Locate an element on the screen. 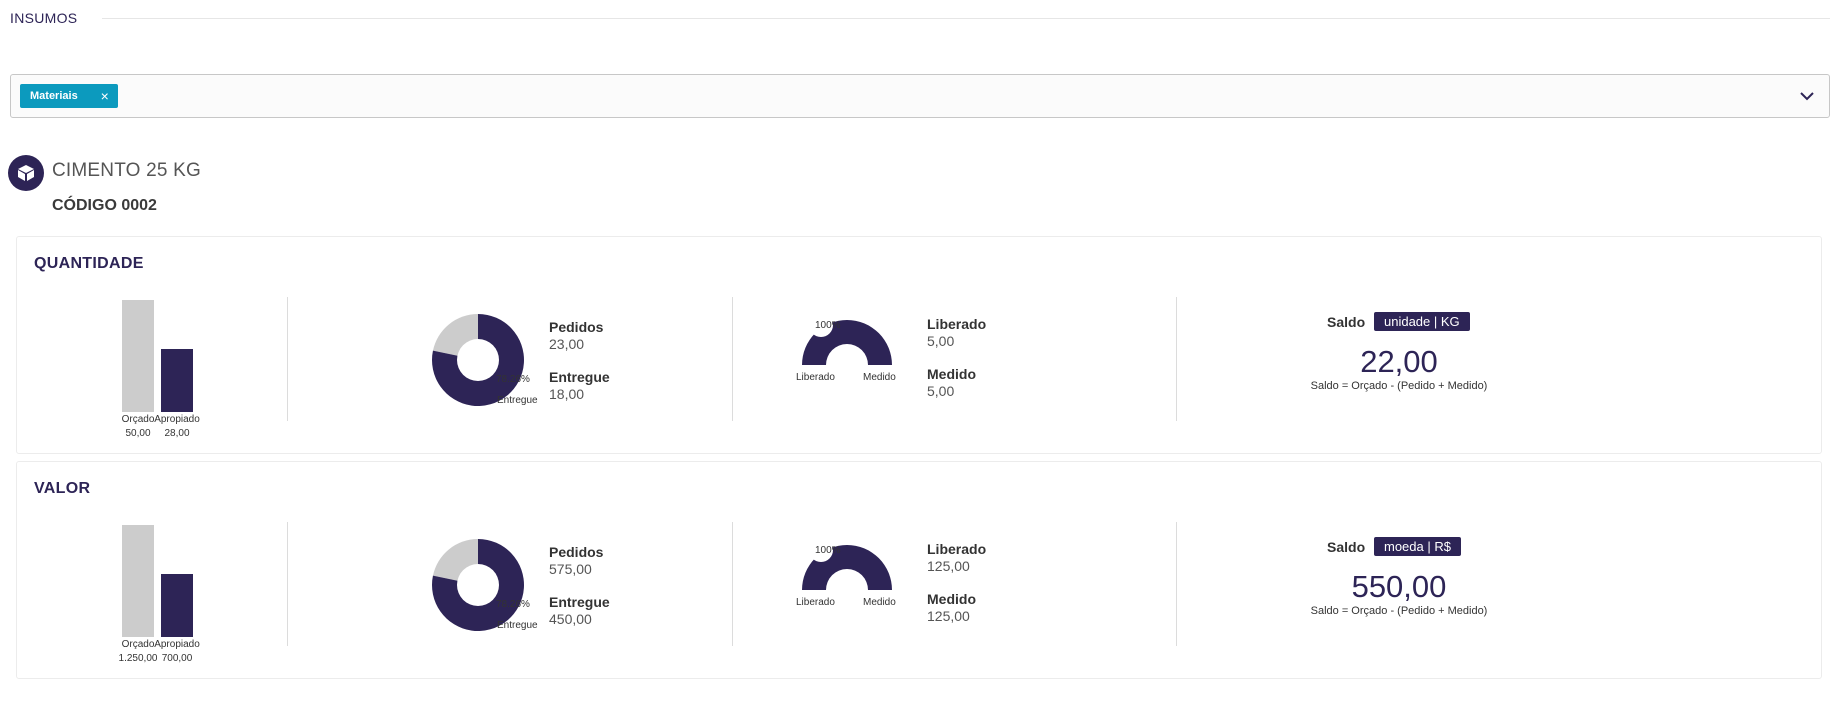 The image size is (1840, 703). saldo-value: 22,00 is located at coordinates (1399, 361).